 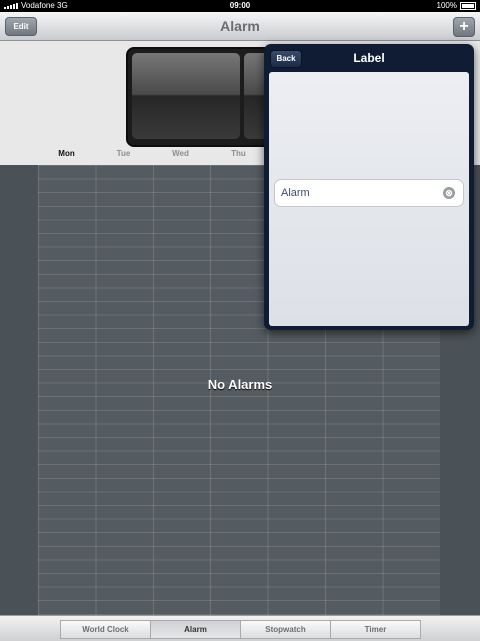 I want to click on navigation-bar: Edit Alarm +, so click(x=240, y=26).